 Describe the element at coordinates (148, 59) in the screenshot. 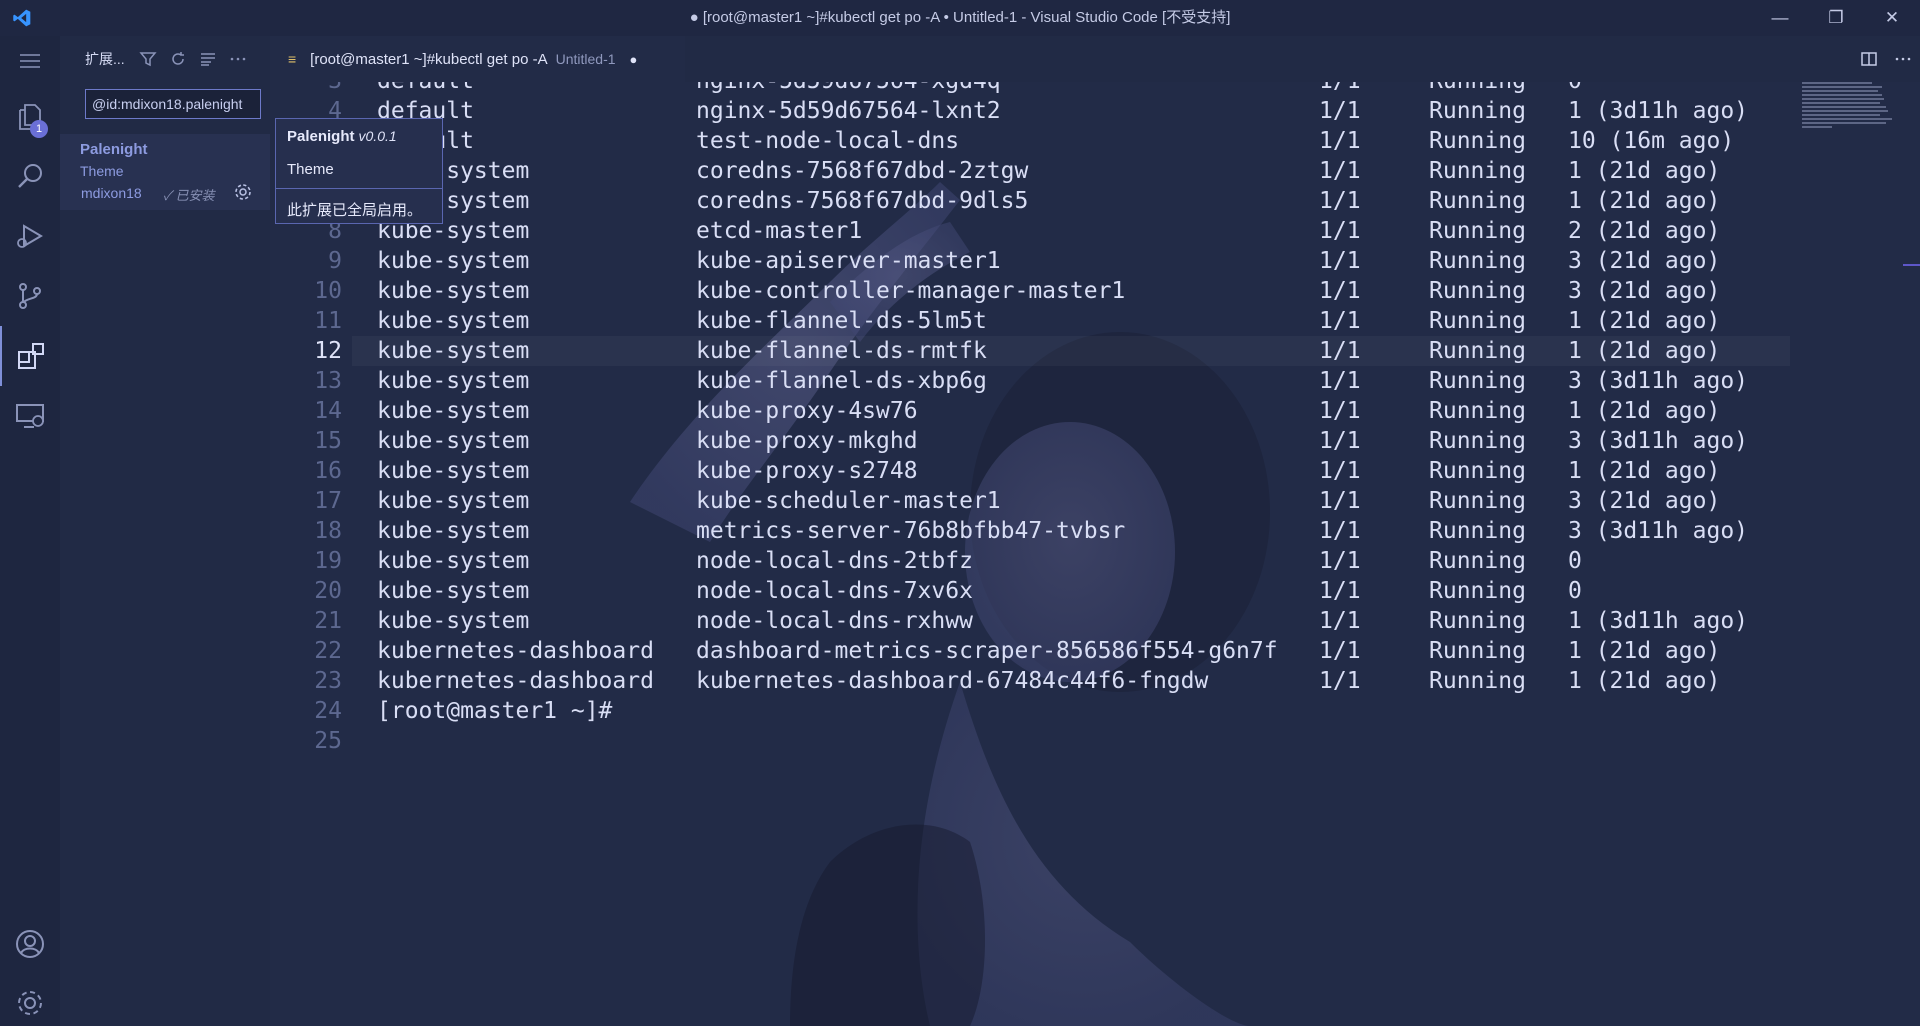

I see `filter-icon` at that location.